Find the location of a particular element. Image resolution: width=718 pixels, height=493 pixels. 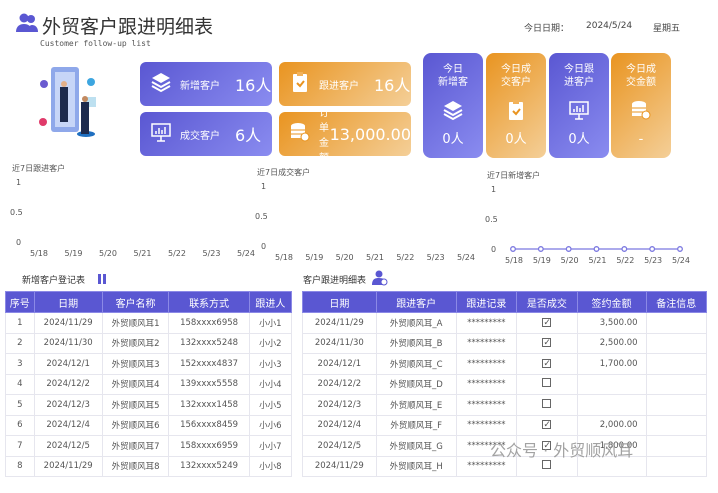

column-header: 跟进客户 is located at coordinates (416, 302).